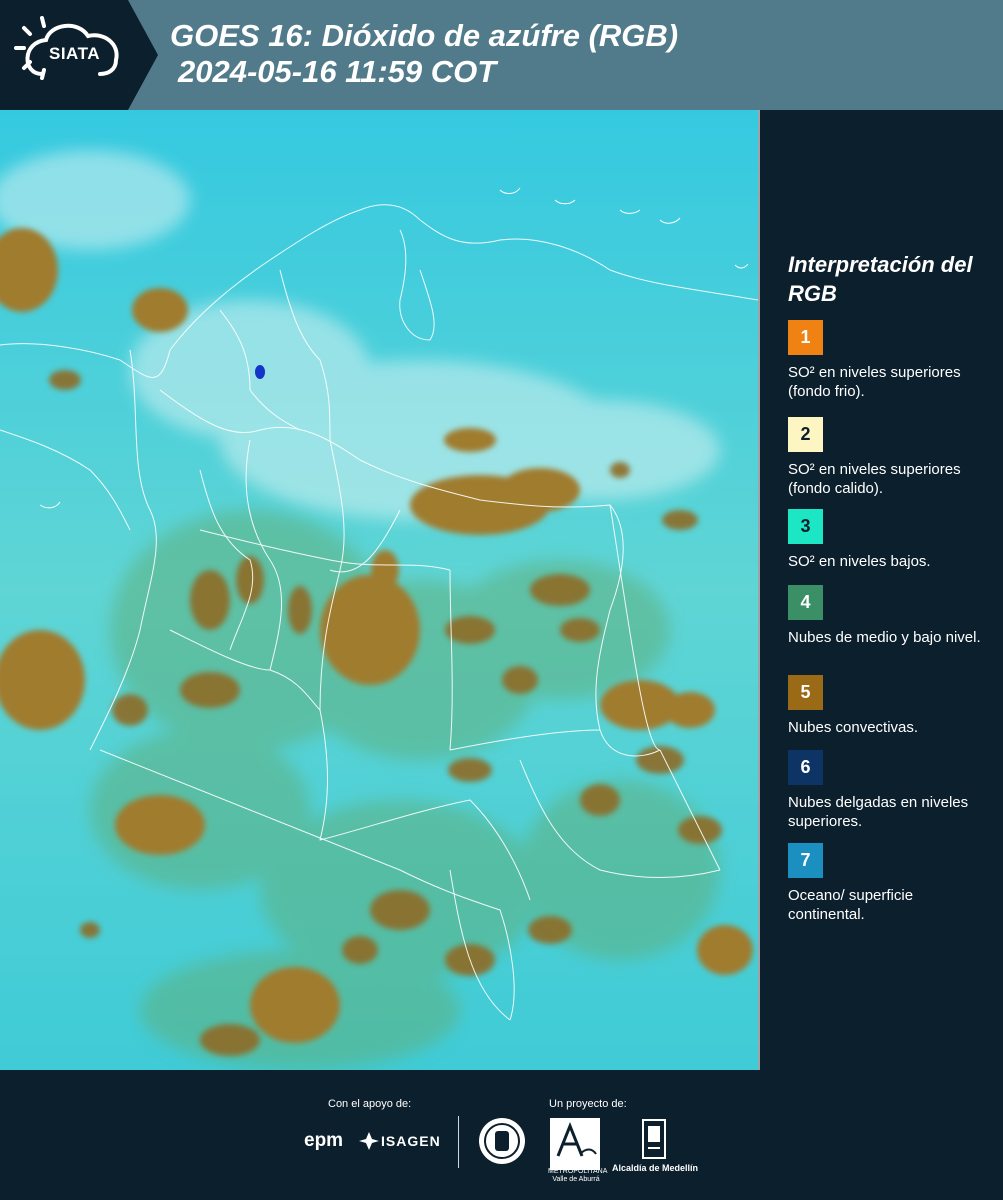 Image resolution: width=1003 pixels, height=1200 pixels. What do you see at coordinates (370, 1104) in the screenshot?
I see `support-label: Con el apoyo de:` at bounding box center [370, 1104].